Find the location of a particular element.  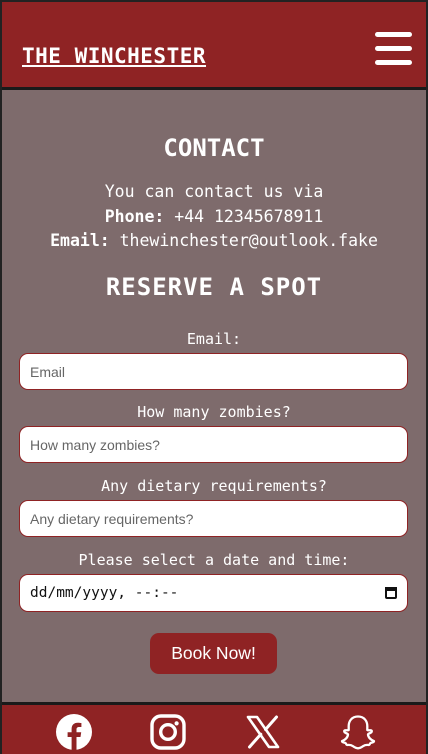

calendar-icon is located at coordinates (391, 593).